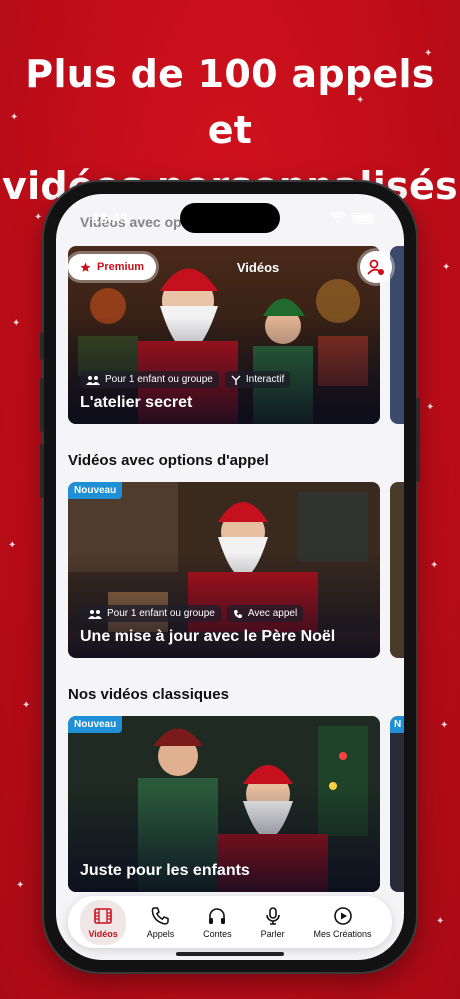 This screenshot has height=999, width=460. Describe the element at coordinates (168, 460) in the screenshot. I see `section-heading-call-options: Vidéos avec options d'appel` at that location.